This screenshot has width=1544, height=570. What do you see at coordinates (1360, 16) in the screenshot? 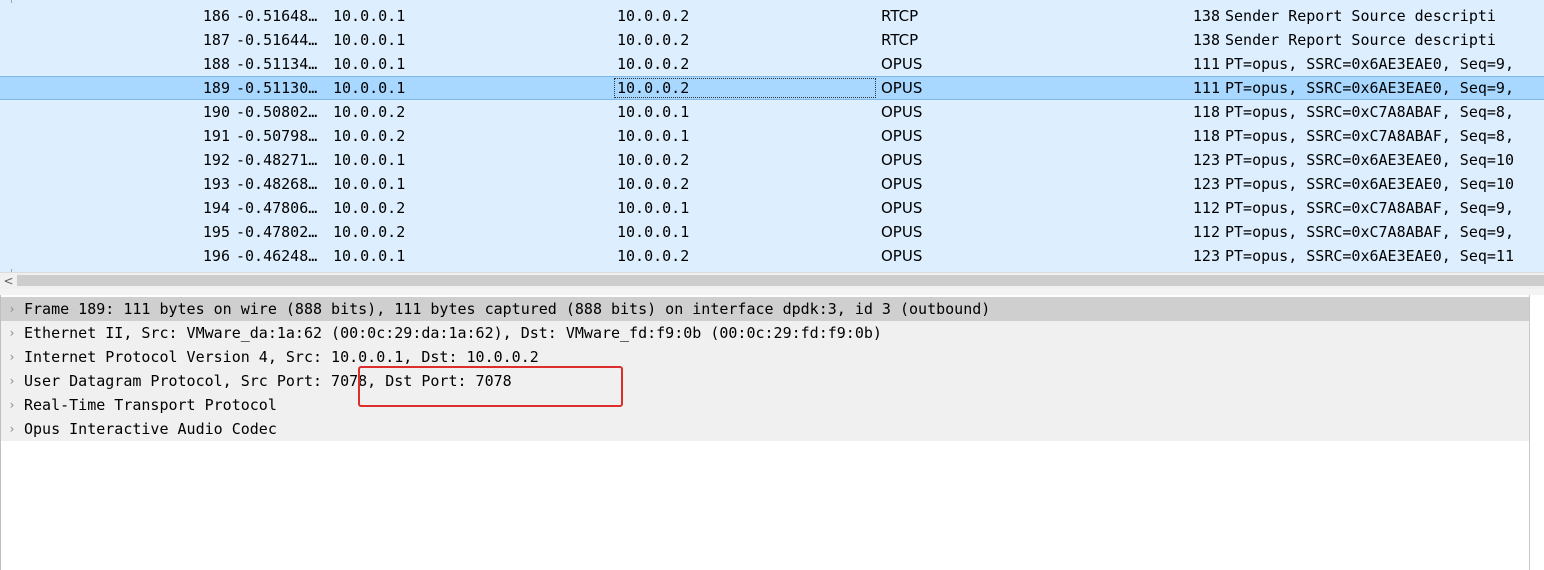
I see `packet-info: Sender Report Source descripti` at bounding box center [1360, 16].